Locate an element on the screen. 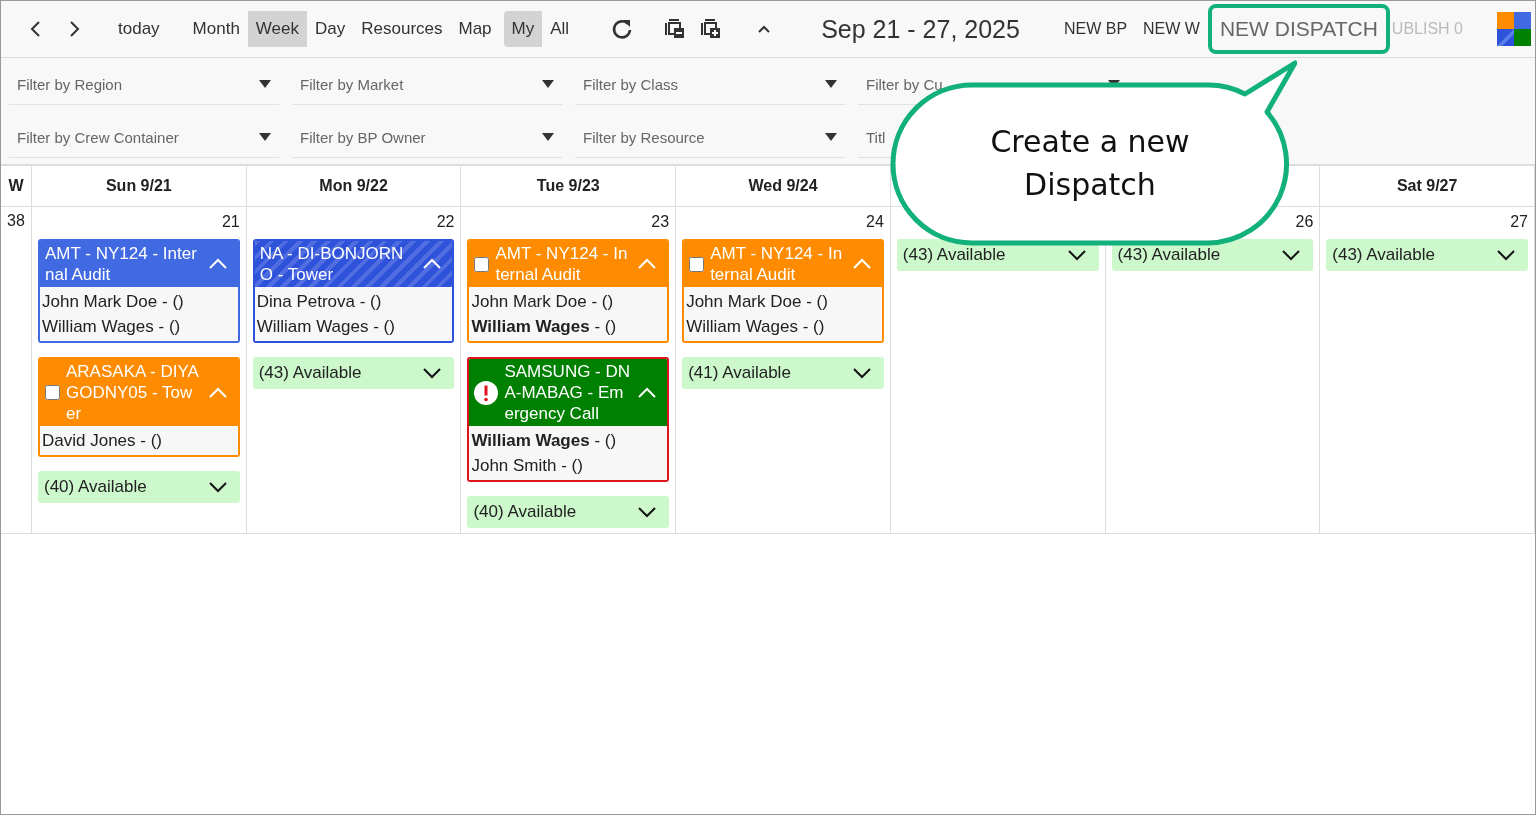 Image resolution: width=1536 pixels, height=815 pixels. crew-member: John Smith - () is located at coordinates (527, 466).